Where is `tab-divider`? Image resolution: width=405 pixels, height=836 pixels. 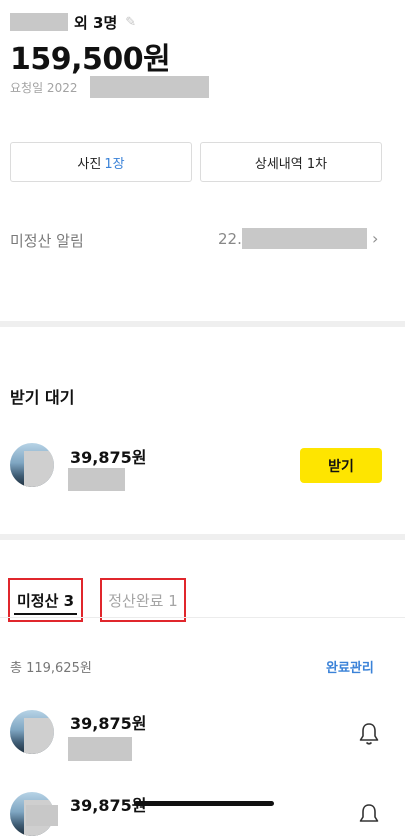 tab-divider is located at coordinates (202, 617).